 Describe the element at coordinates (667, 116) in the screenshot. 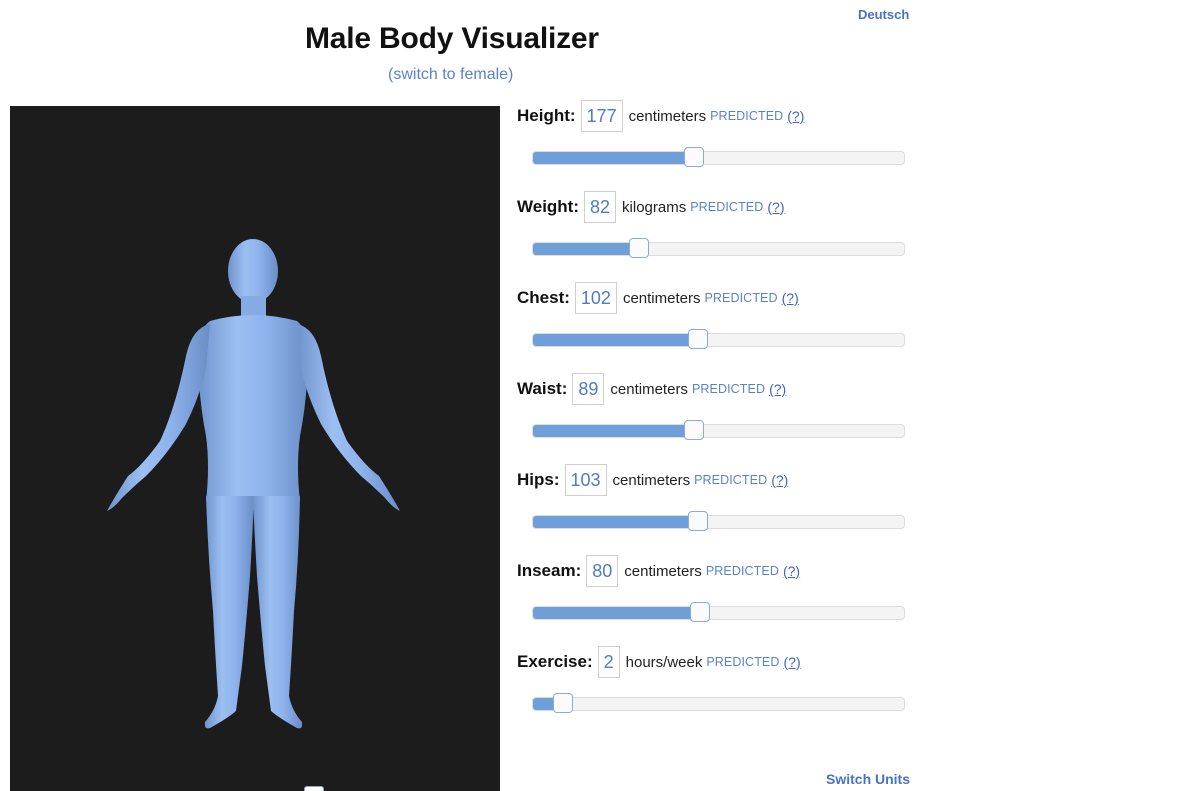

I see `height-unit: centimeters` at that location.